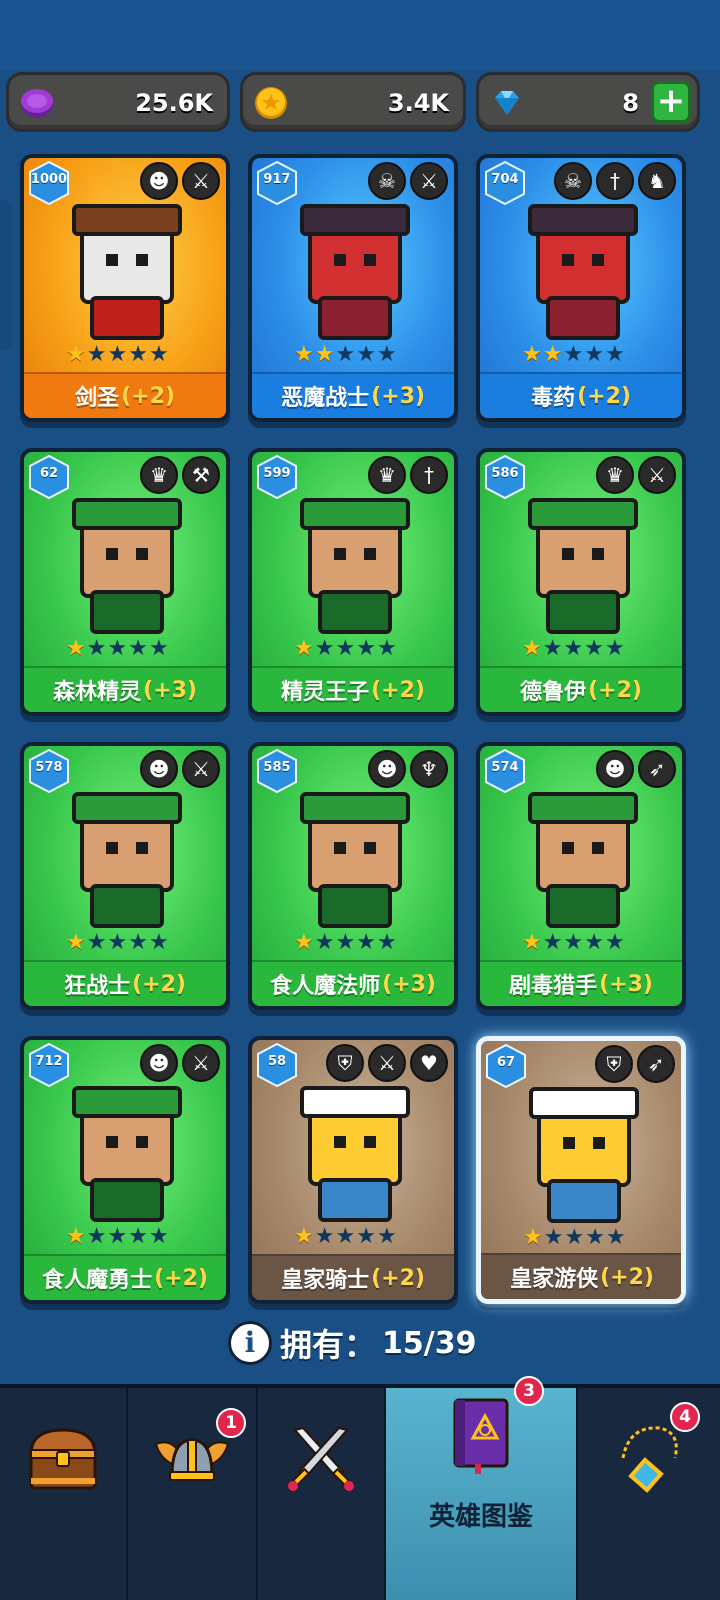 The height and width of the screenshot is (1600, 720). Describe the element at coordinates (581, 288) in the screenshot. I see `hero-card: 704 ☠ † ♞ ★ ★ ★ ★ ★ 毒药 (+2)` at that location.